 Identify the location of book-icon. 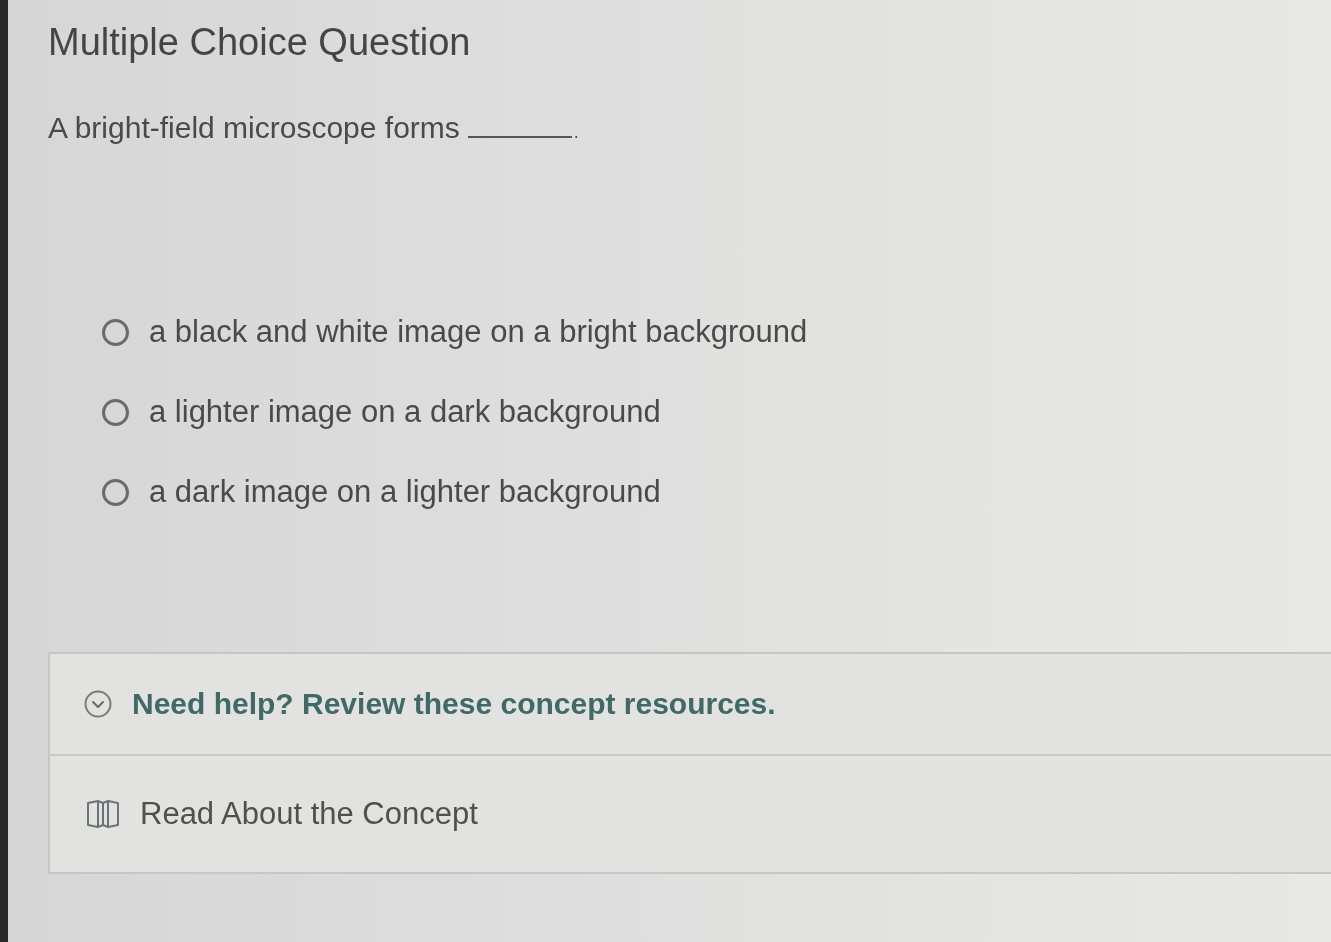
(103, 814).